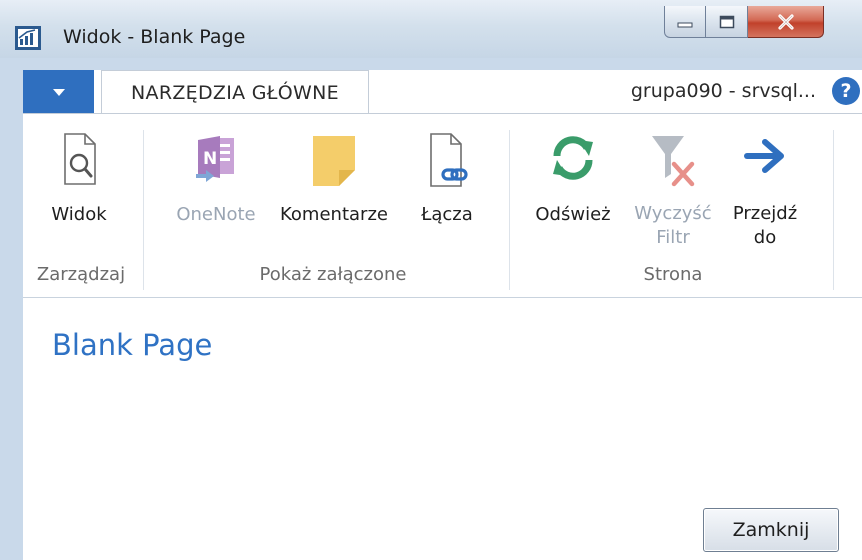 The width and height of the screenshot is (862, 560). Describe the element at coordinates (442, 92) in the screenshot. I see `ribbon-tab-row: NARZĘDZIA GŁÓWNE grupa090 - srvsql... ?` at that location.